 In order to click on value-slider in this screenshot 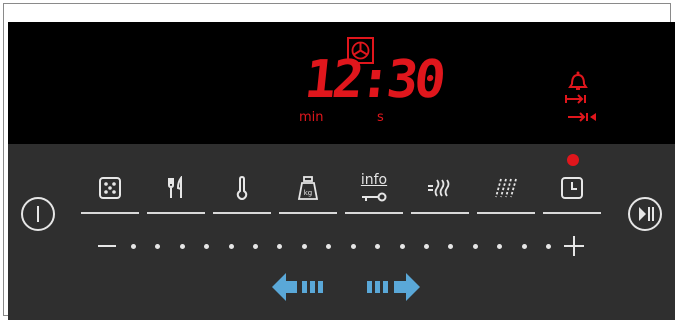, I will do `click(341, 246)`.